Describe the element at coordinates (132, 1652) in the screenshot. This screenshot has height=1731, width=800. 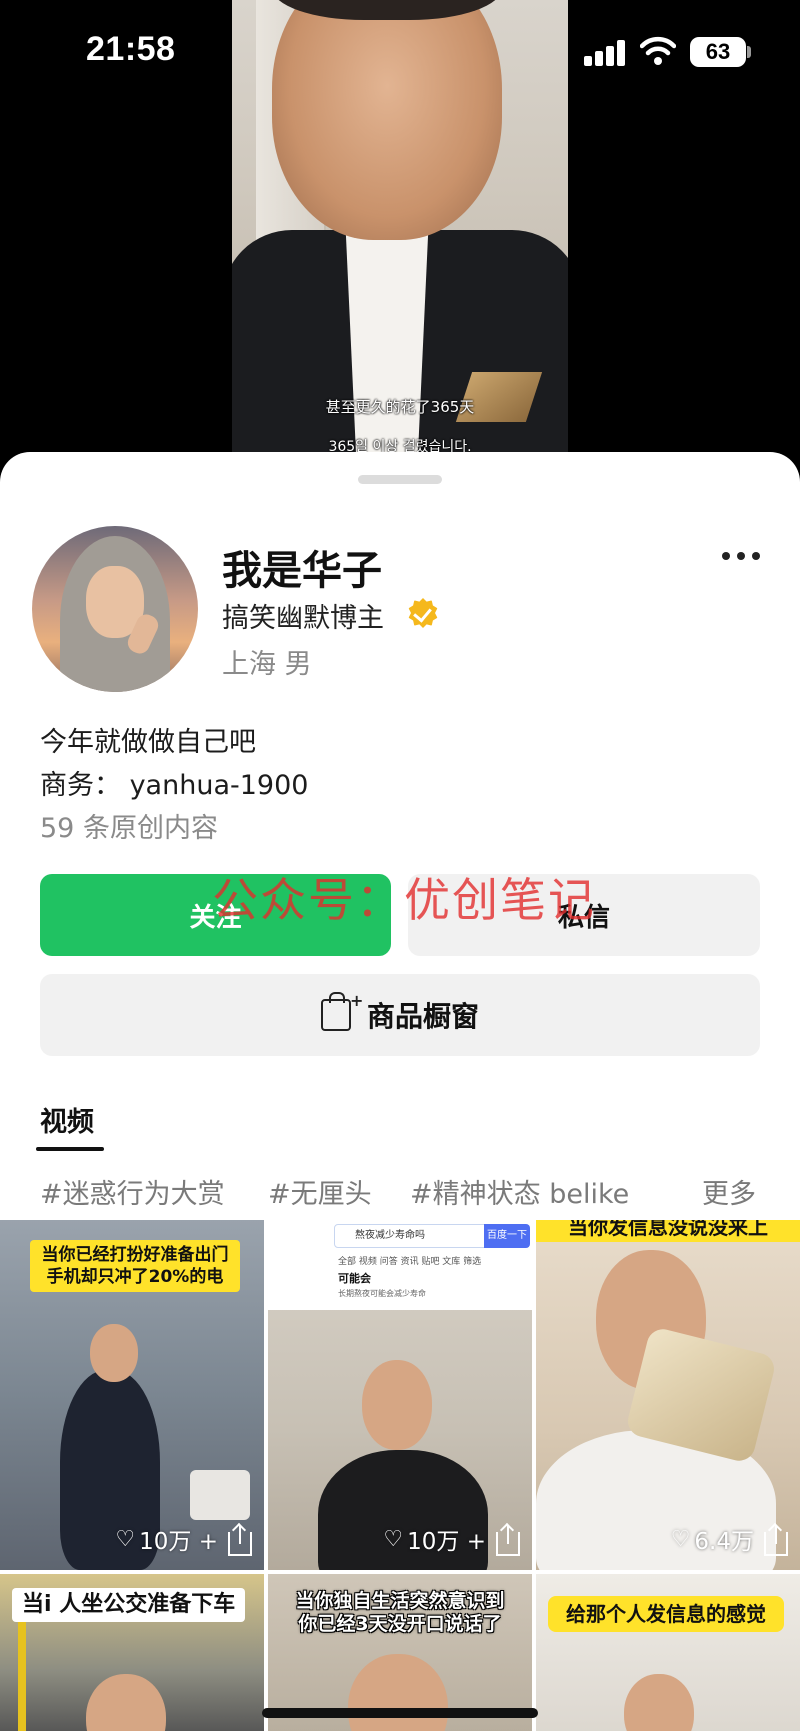
I see `video-thumbnail: 当i 人坐公交准备下车` at that location.